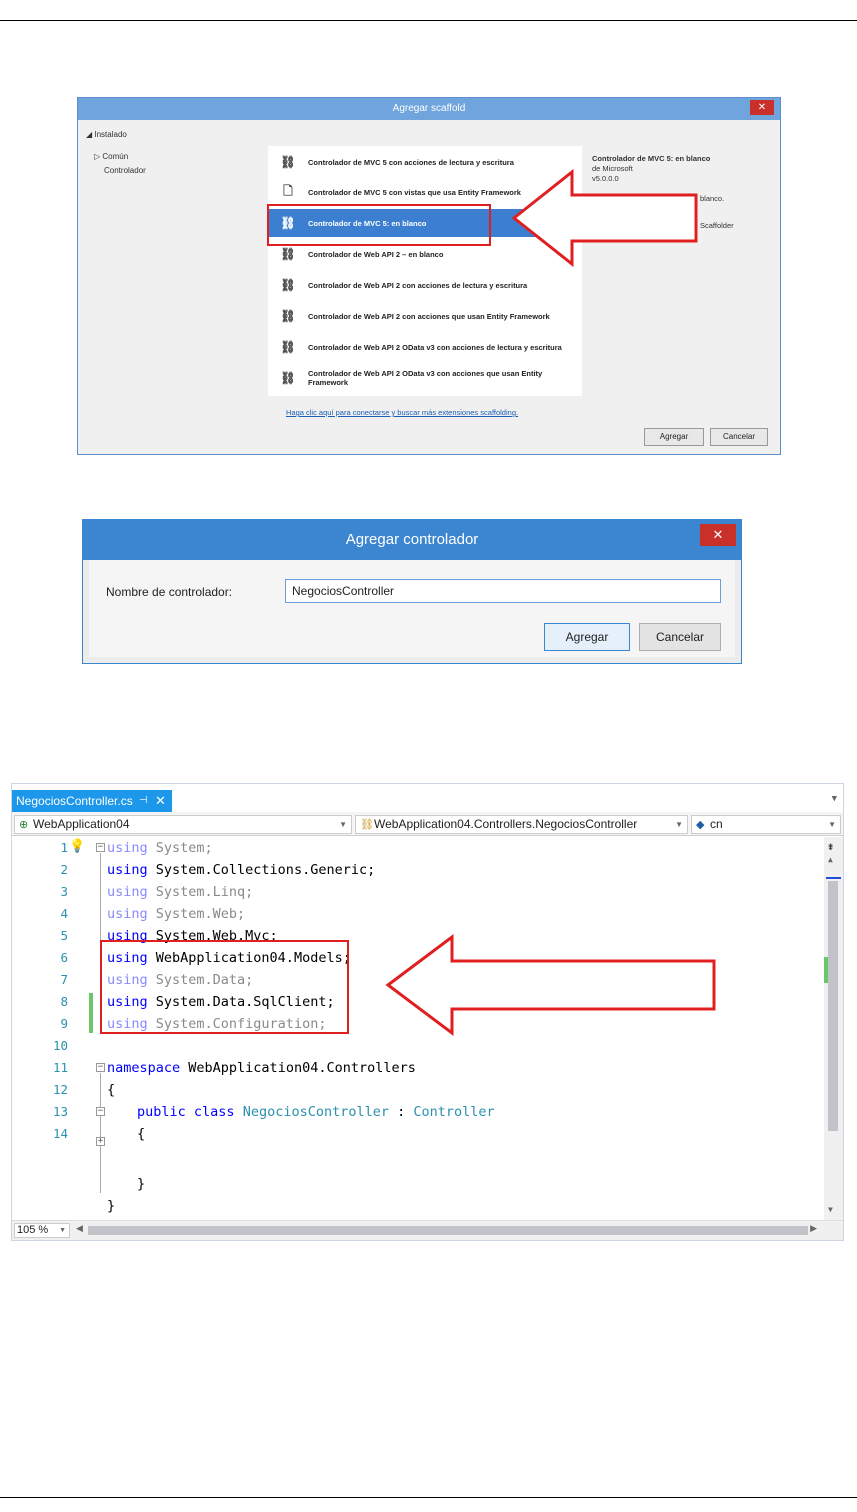 This screenshot has width=857, height=1512. Describe the element at coordinates (116, 135) in the screenshot. I see `tree-item-installed: ◢ Instalado` at that location.